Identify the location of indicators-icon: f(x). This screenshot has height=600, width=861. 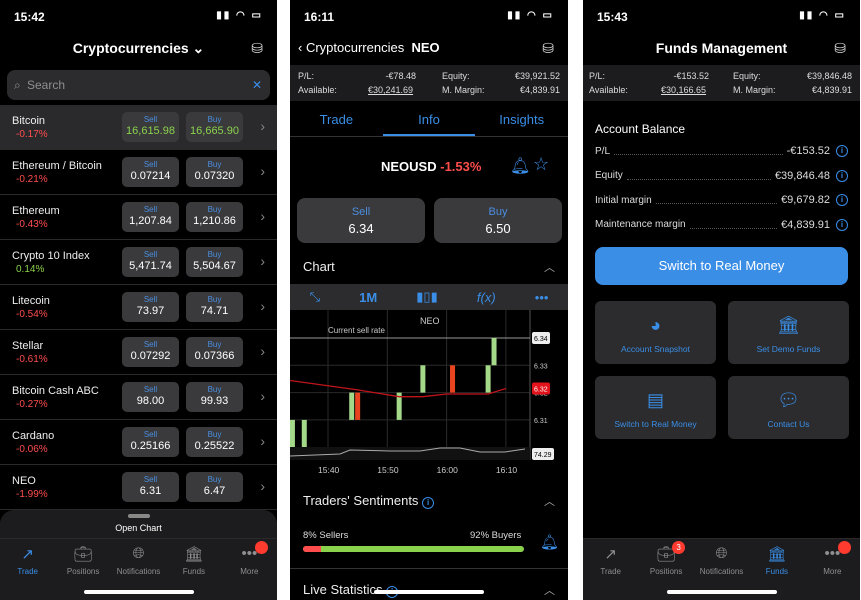
(486, 297).